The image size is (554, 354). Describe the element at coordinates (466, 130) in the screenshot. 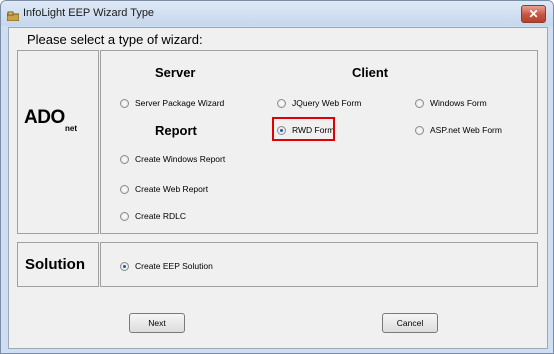

I see `radio-label: ASP.net Web Form` at that location.